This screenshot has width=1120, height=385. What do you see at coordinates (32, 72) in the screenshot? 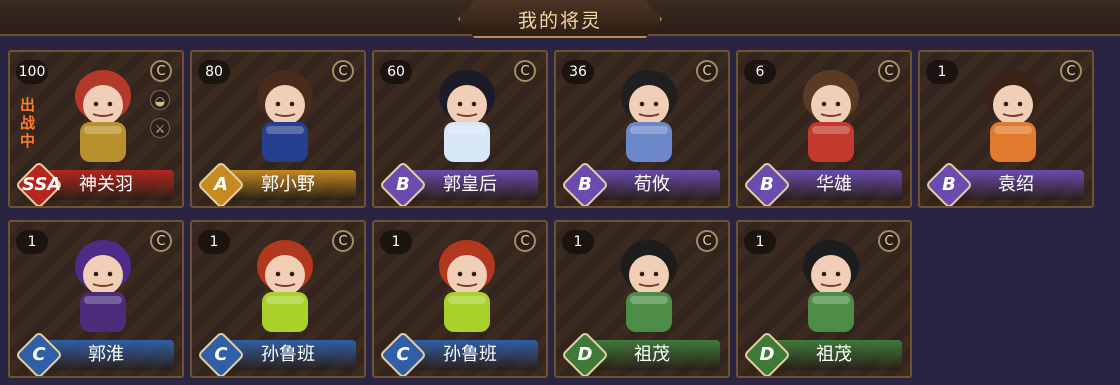
I see `level-badge: 100` at bounding box center [32, 72].